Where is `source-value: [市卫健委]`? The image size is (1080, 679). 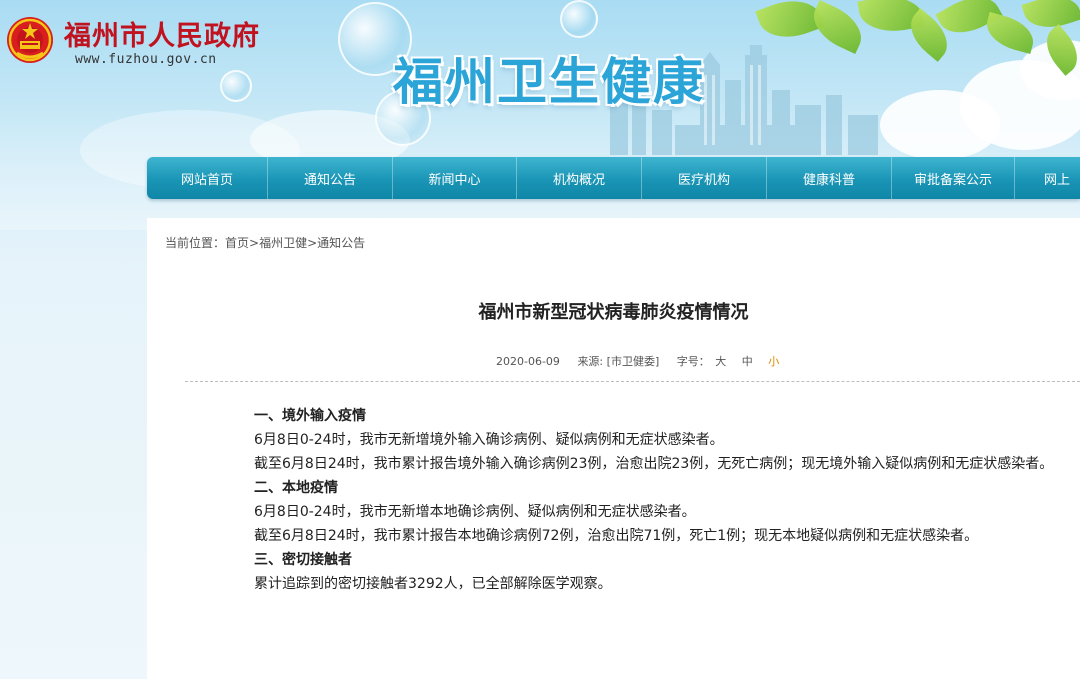
source-value: [市卫健委] is located at coordinates (633, 361).